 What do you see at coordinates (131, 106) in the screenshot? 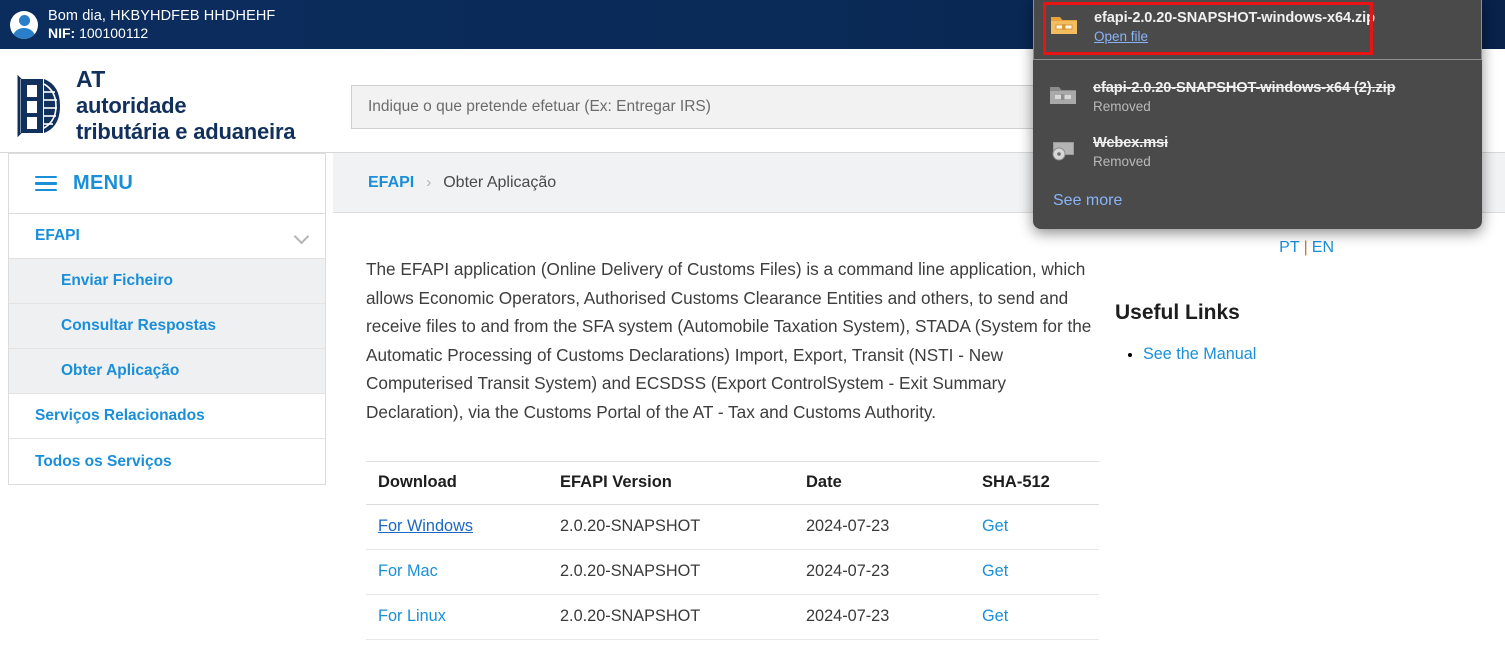
I see `logo-line-2: autoridade` at bounding box center [131, 106].